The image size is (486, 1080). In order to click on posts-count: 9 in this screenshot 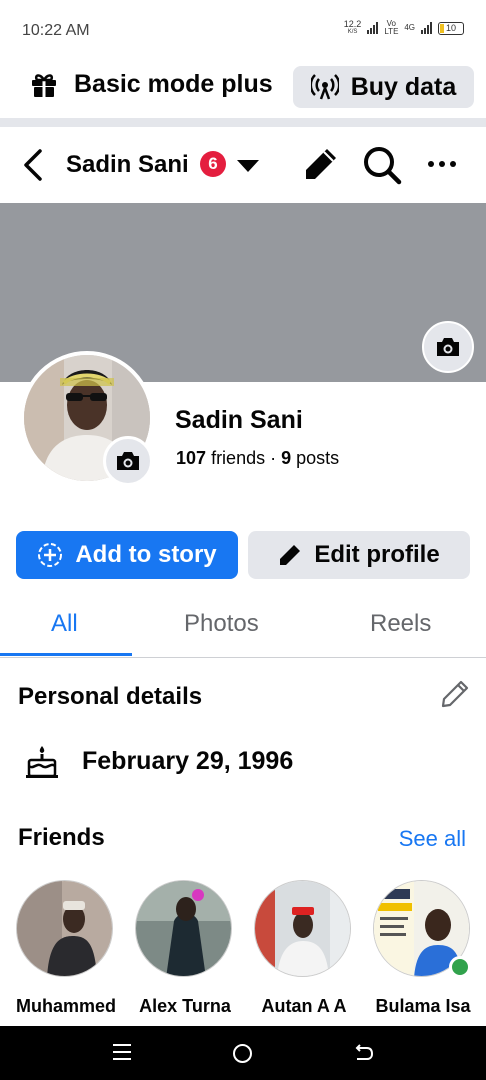, I will do `click(286, 458)`.